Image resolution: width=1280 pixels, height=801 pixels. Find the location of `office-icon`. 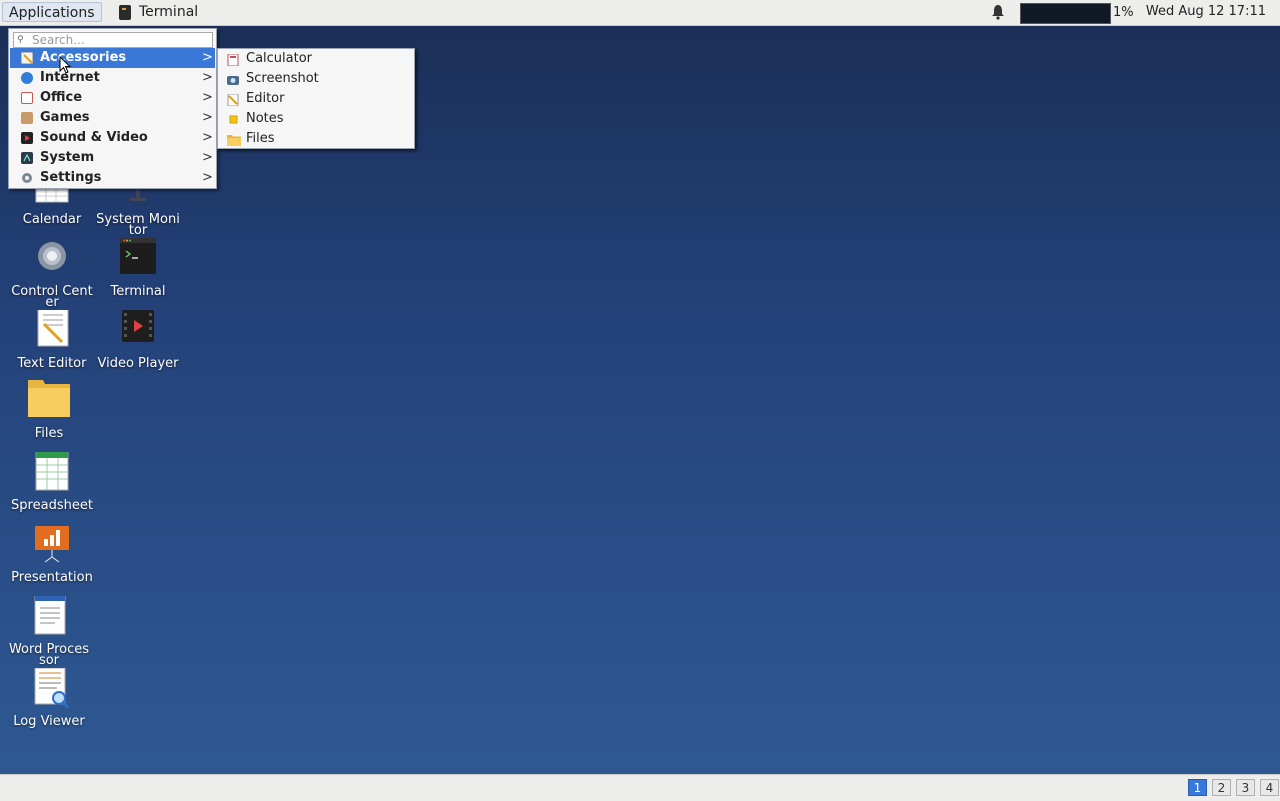

office-icon is located at coordinates (27, 98).